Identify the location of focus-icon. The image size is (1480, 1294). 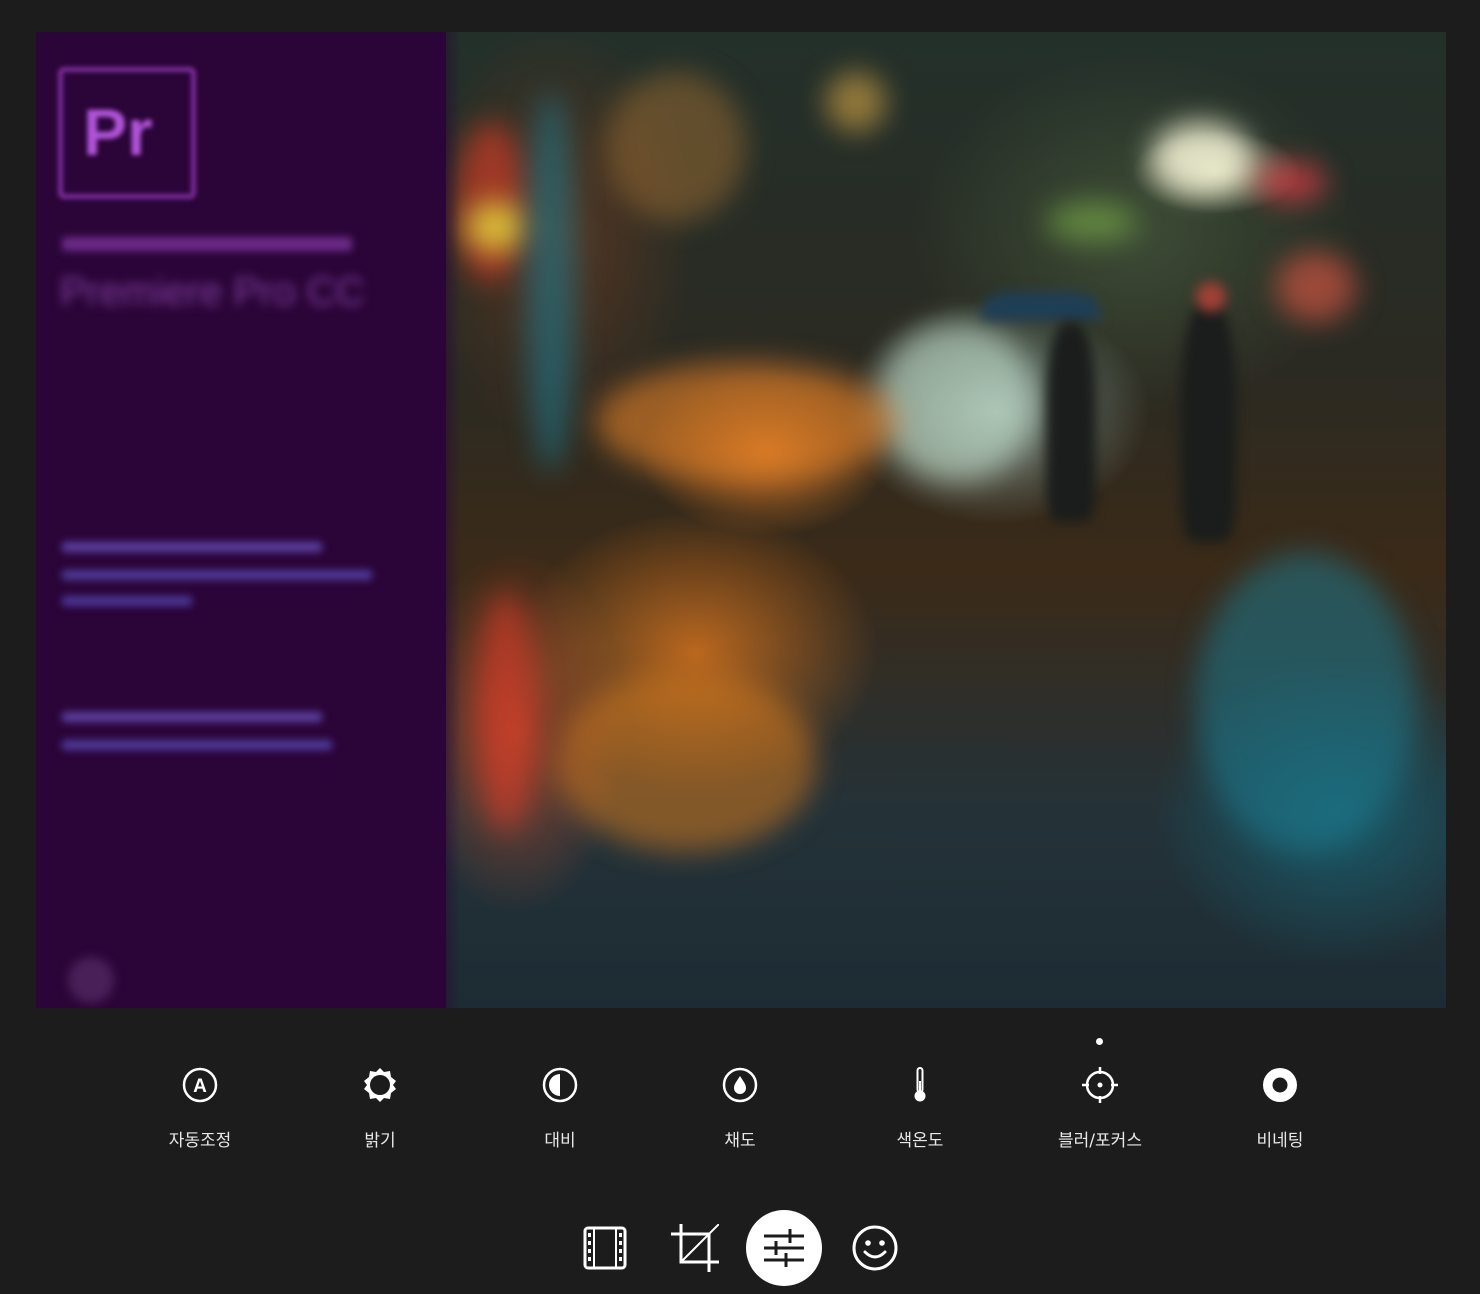
(1100, 1085).